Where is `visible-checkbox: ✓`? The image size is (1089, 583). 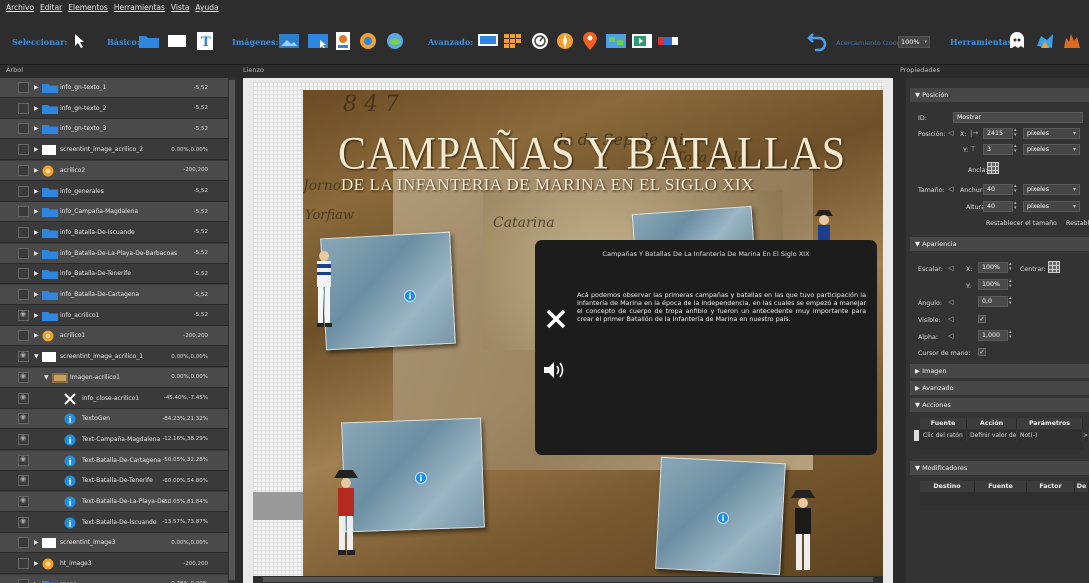
visible-checkbox: ✓ is located at coordinates (982, 319).